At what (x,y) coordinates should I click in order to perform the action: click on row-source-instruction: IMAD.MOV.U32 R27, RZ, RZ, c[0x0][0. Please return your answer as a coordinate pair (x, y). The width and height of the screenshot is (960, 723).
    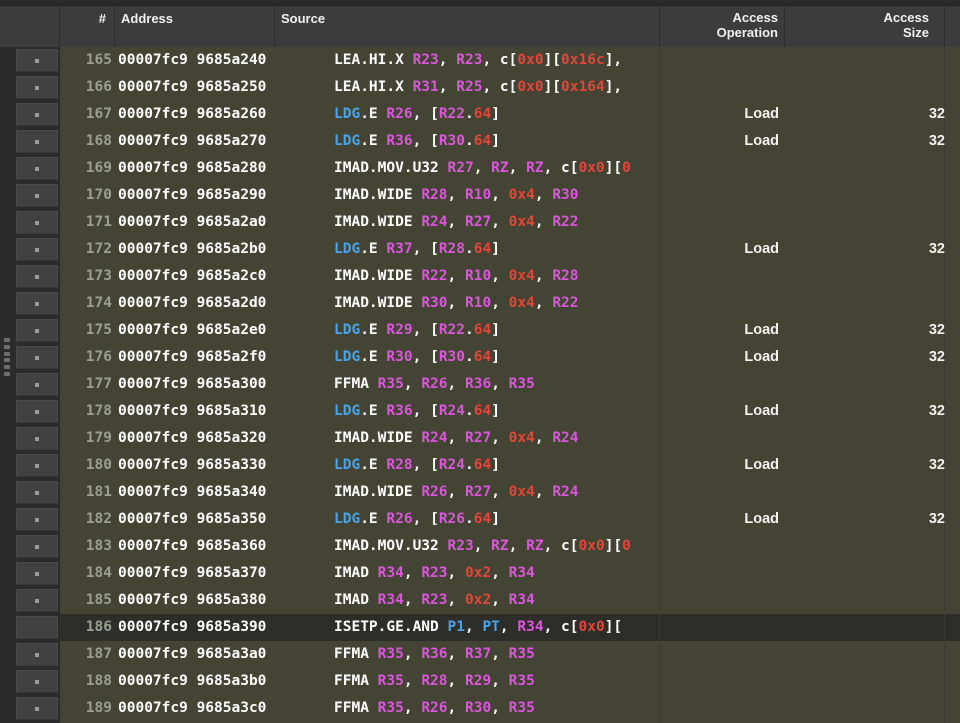
    Looking at the image, I should click on (497, 168).